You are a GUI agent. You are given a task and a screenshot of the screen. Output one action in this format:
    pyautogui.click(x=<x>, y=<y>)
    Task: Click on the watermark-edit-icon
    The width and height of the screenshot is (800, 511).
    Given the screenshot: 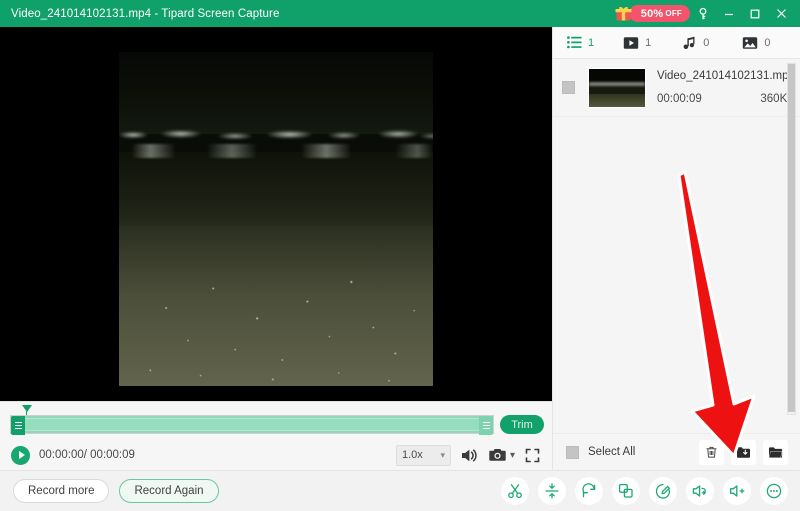 What is the action you would take?
    pyautogui.click(x=663, y=491)
    